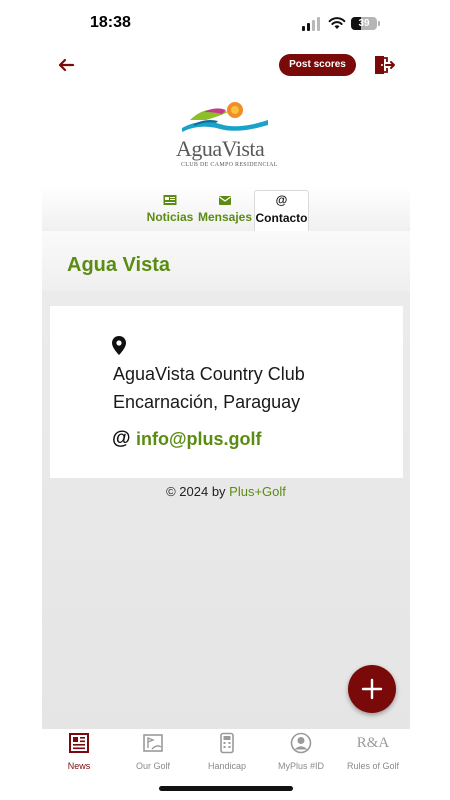 The height and width of the screenshot is (800, 450). Describe the element at coordinates (227, 135) in the screenshot. I see `aguavista-logo: AguaVista CLUB DE CAMPO RESIDENCIAL` at that location.